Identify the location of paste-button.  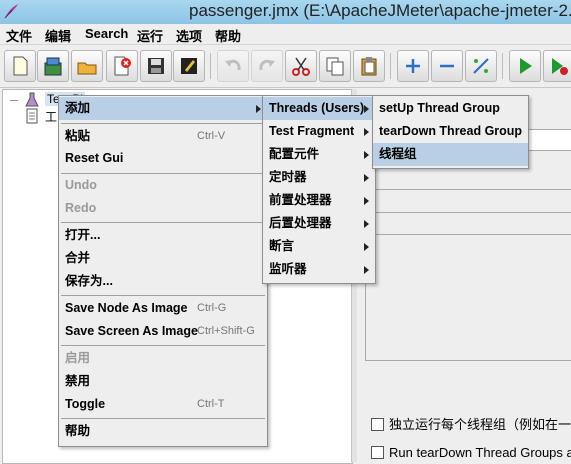
(369, 66).